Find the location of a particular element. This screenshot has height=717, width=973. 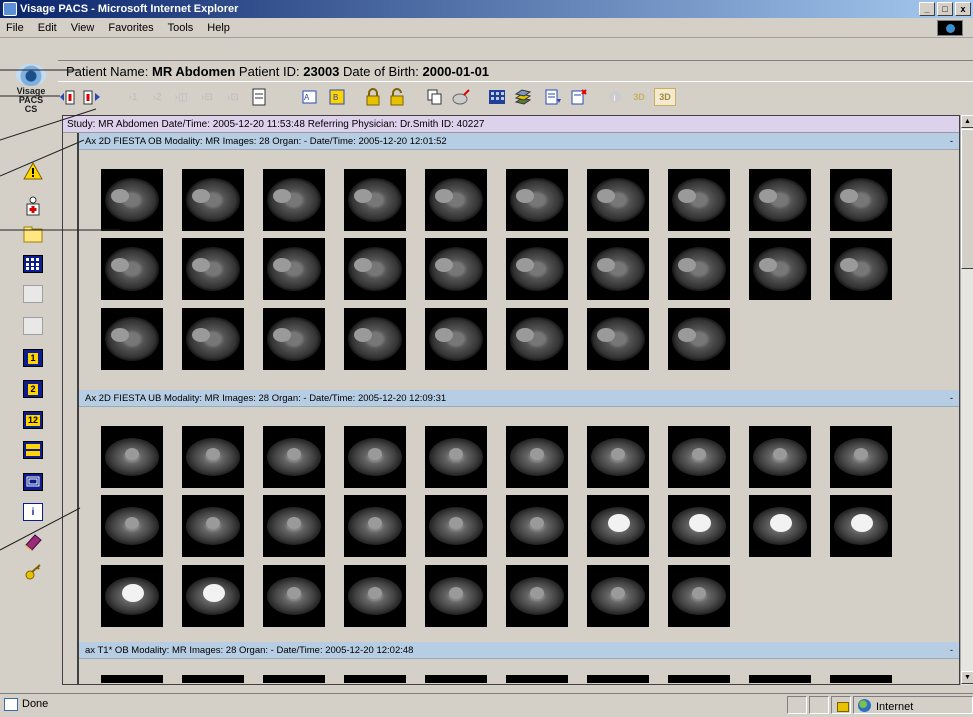

layout-1-2-icon: 12 is located at coordinates (33, 420).